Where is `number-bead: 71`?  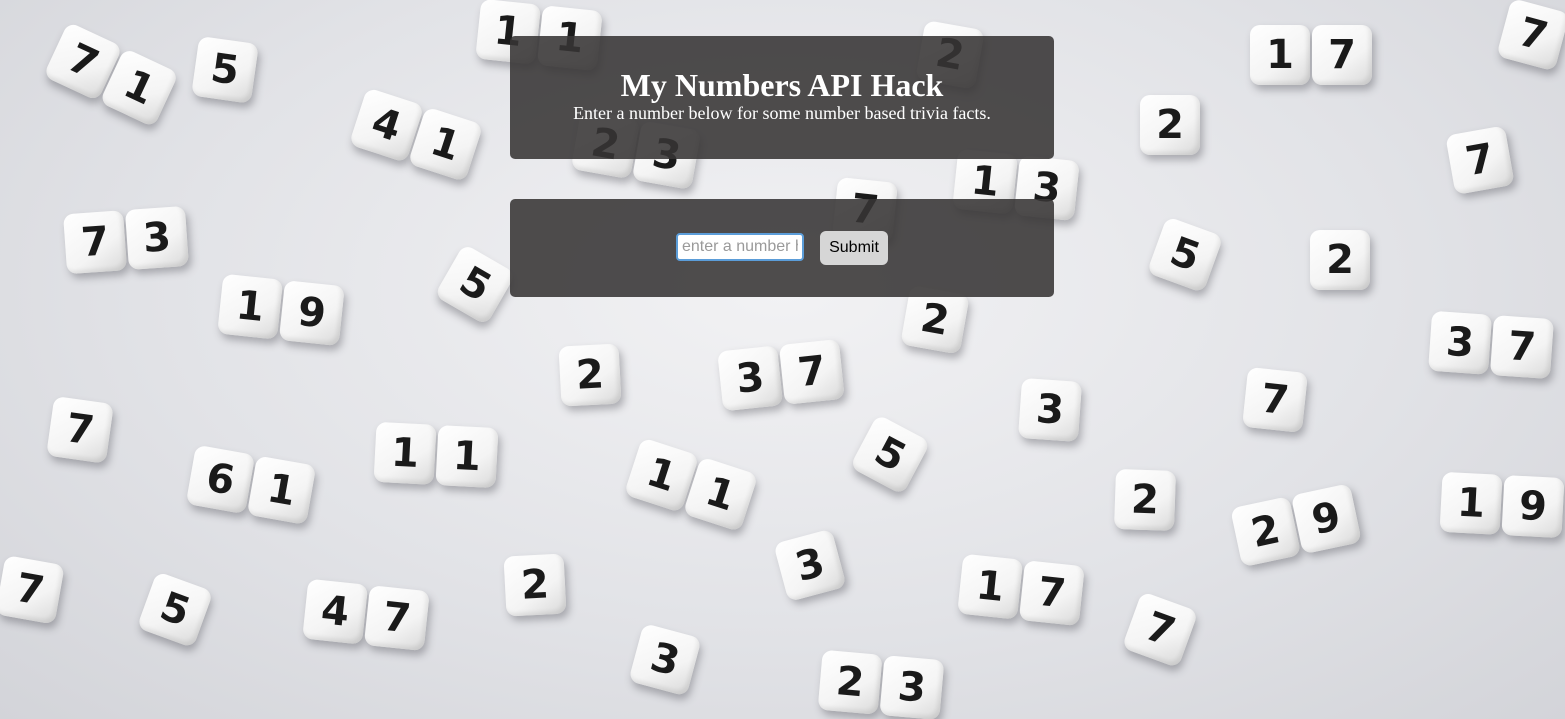 number-bead: 71 is located at coordinates (112, 75).